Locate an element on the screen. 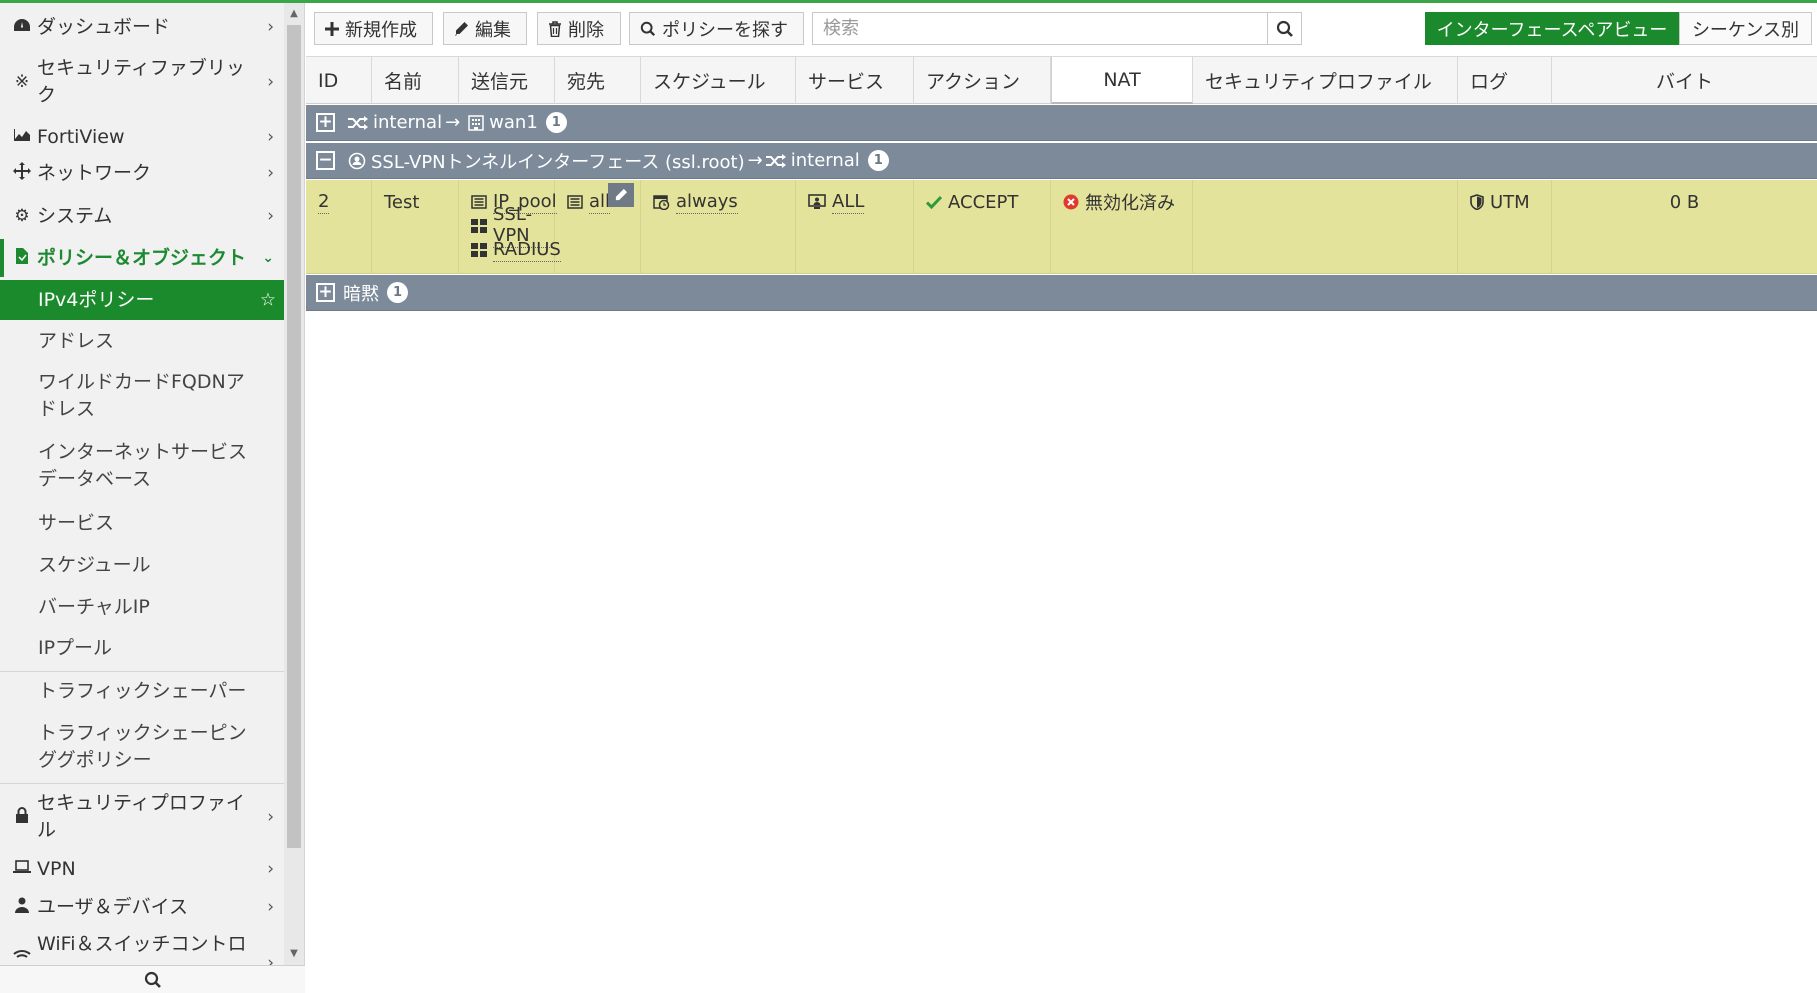  cell-destination: all is located at coordinates (598, 227).